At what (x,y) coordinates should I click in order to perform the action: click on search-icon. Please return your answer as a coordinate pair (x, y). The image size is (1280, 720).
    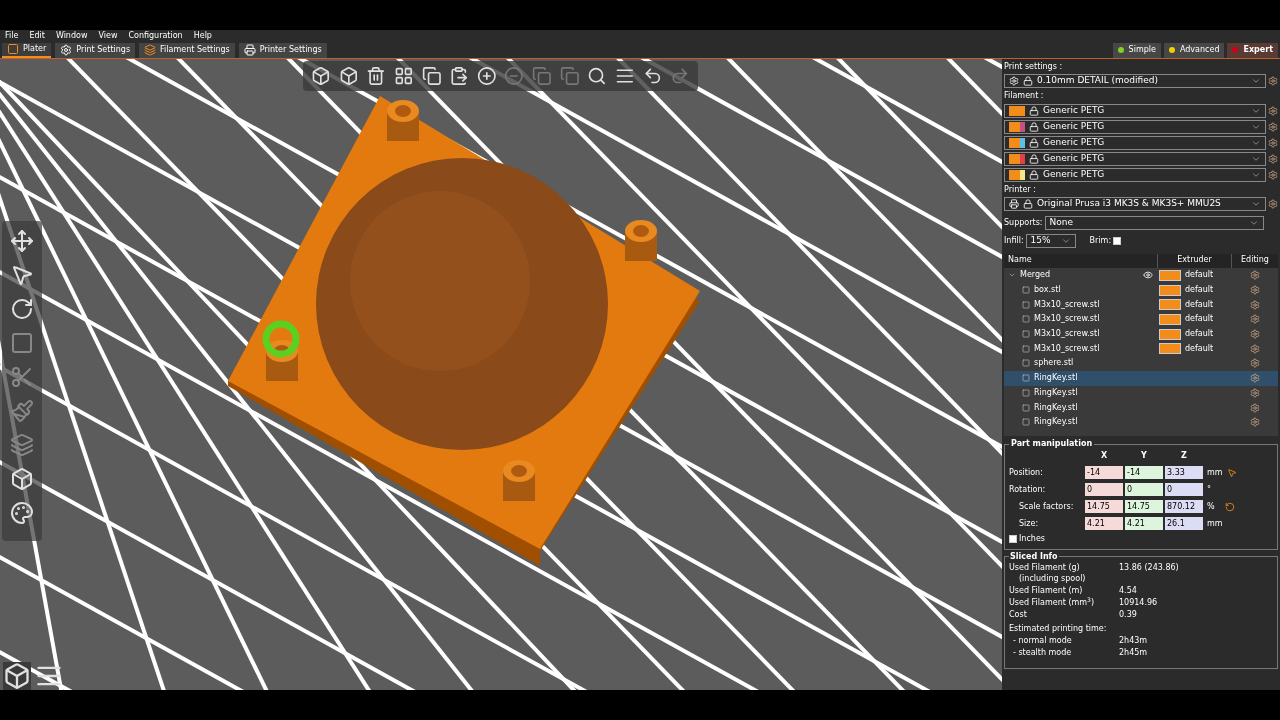
    Looking at the image, I should click on (597, 76).